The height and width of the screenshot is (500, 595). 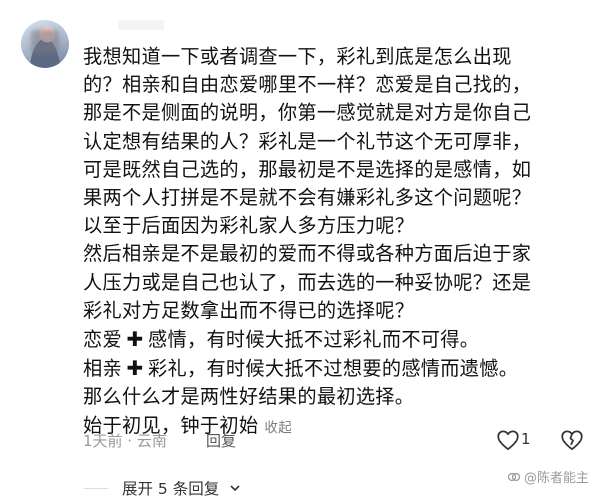 What do you see at coordinates (307, 85) in the screenshot?
I see `comment-line: 的？相亲和自由恋爱哪里不一样？恋爱是自己找的，` at bounding box center [307, 85].